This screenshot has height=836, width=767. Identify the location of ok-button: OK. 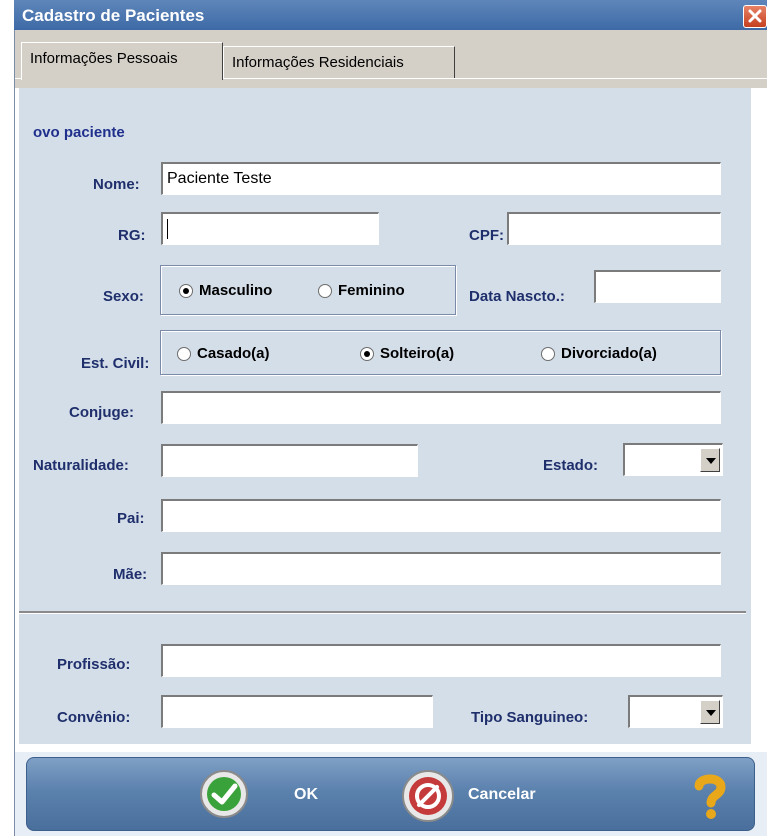
(268, 793).